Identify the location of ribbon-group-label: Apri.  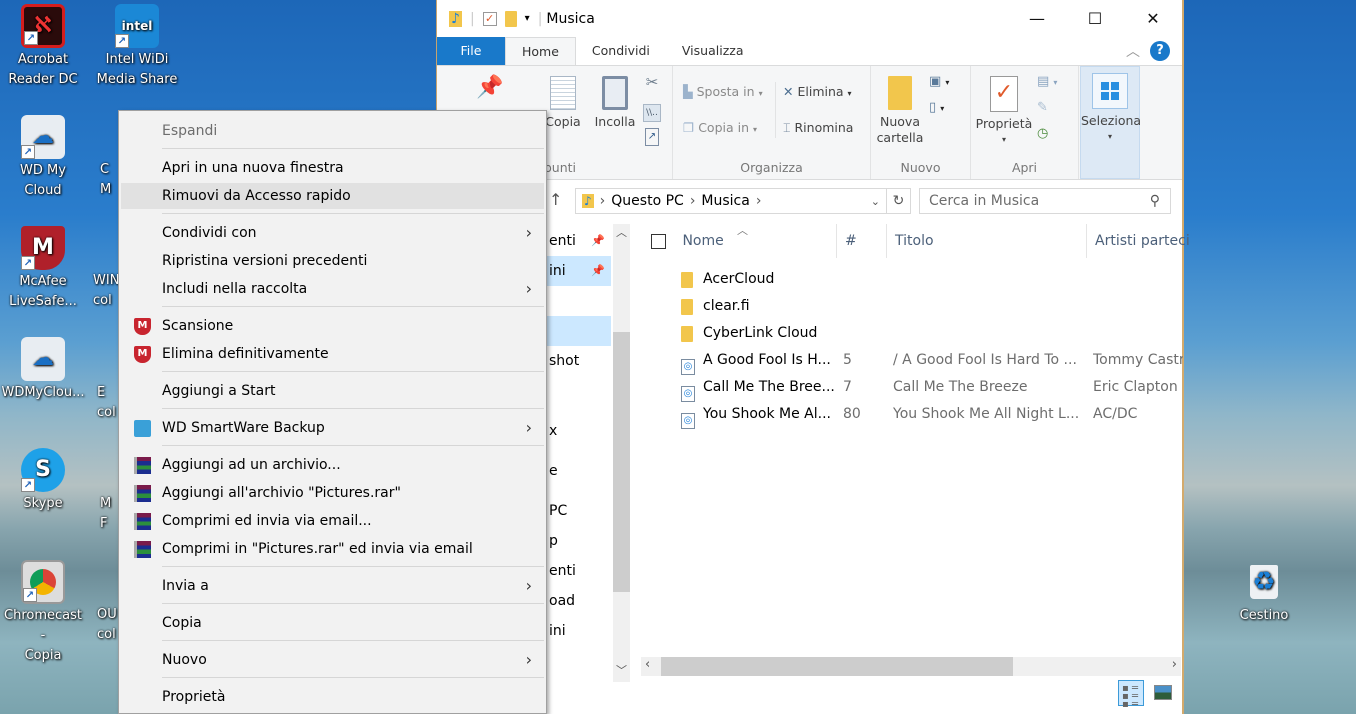
(1024, 167).